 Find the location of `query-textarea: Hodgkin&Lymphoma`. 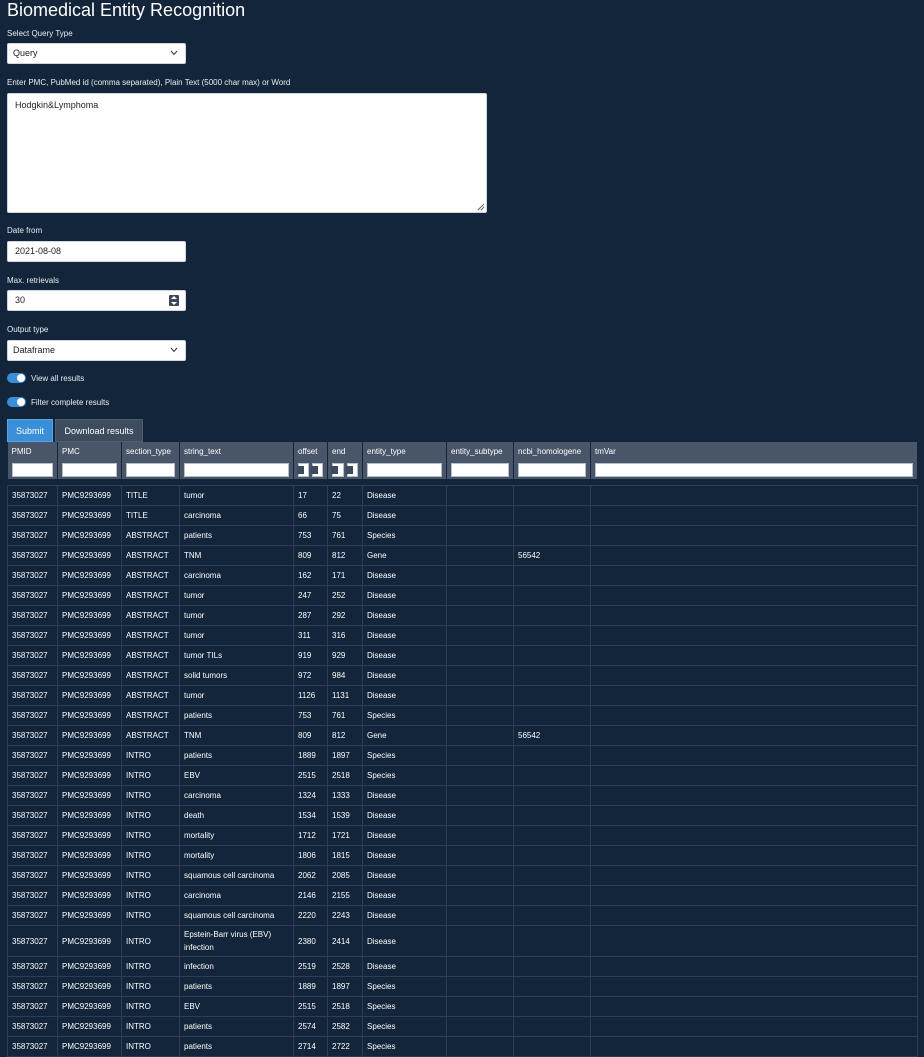

query-textarea: Hodgkin&Lymphoma is located at coordinates (247, 153).